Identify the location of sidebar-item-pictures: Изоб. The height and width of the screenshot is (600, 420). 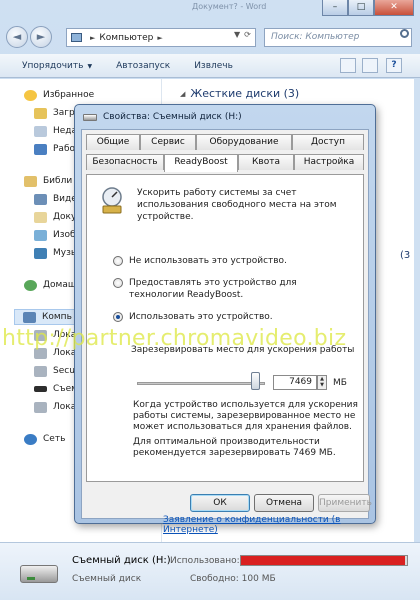
(55, 235).